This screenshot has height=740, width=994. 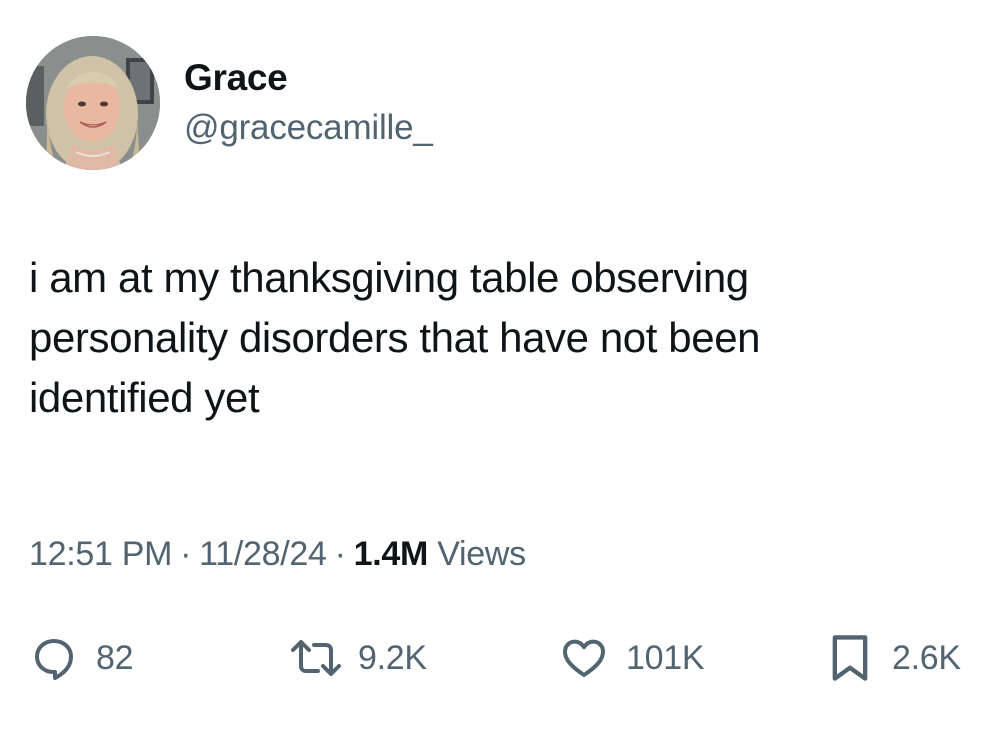 I want to click on bookmark-count: 2.6K, so click(x=926, y=657).